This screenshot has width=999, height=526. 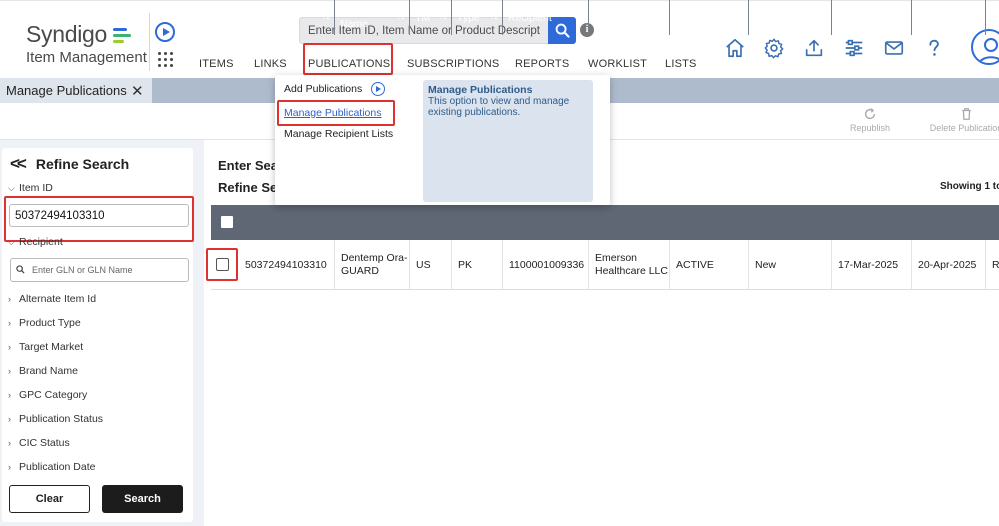 What do you see at coordinates (872, 265) in the screenshot?
I see `cell-publication-date: 17-Mar-2025` at bounding box center [872, 265].